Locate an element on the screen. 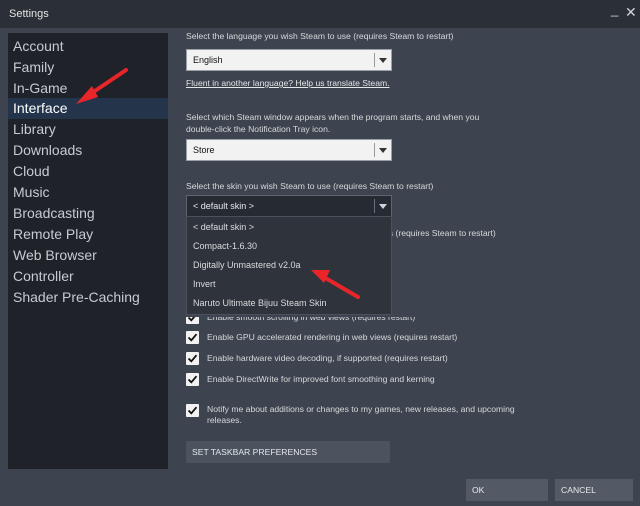 The image size is (640, 506). ok-button: OK is located at coordinates (507, 490).